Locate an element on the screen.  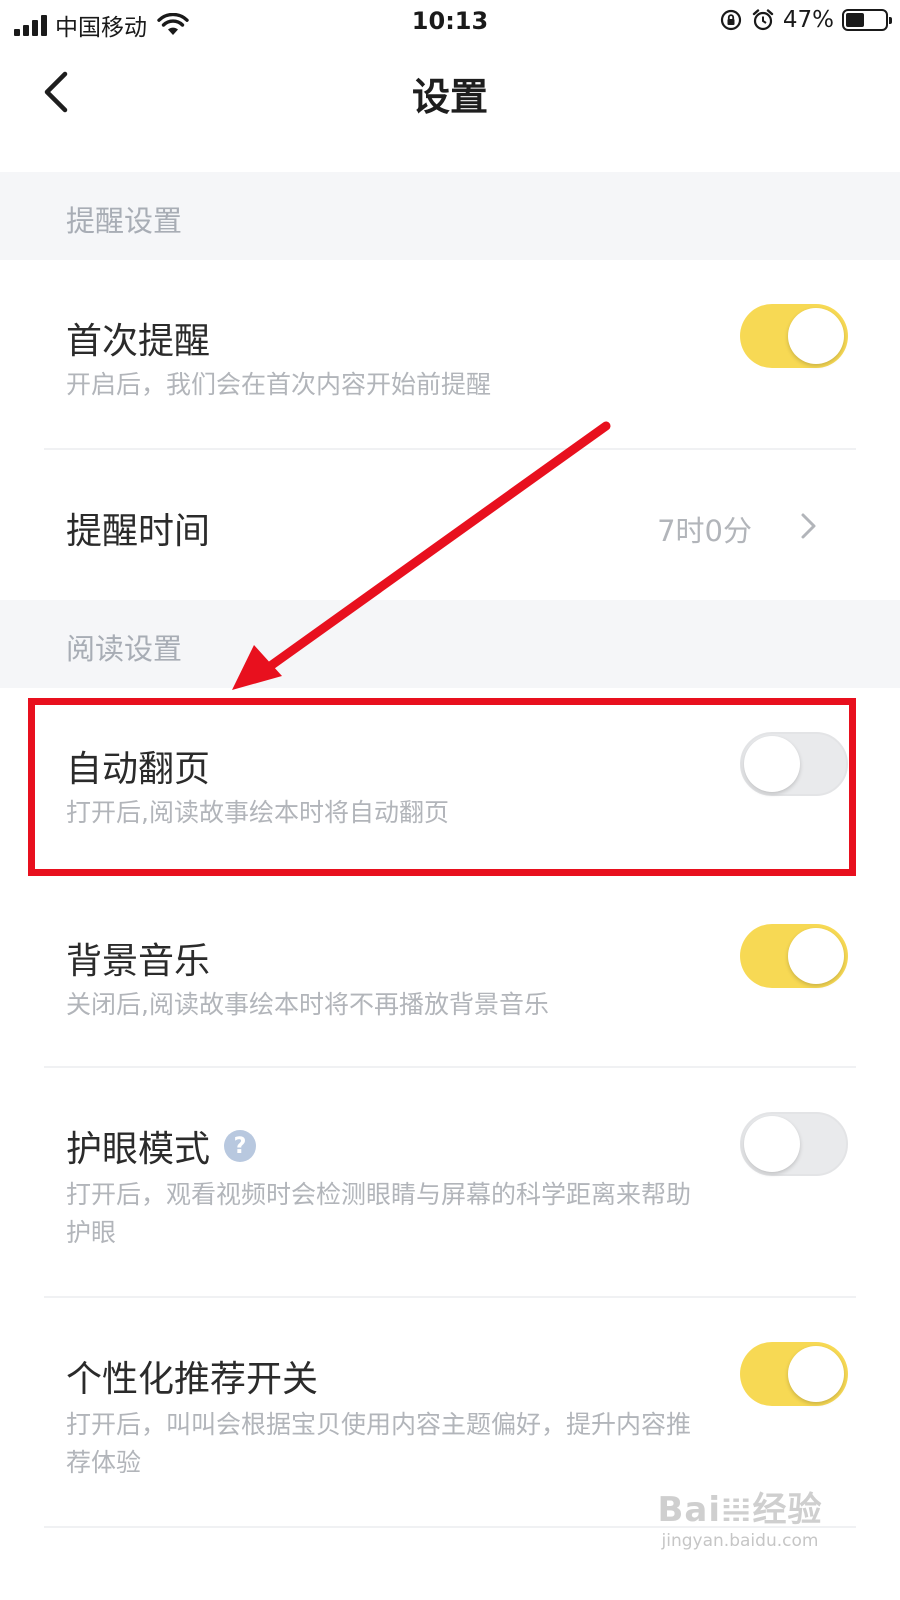
nav-bar: 设置 is located at coordinates (450, 93).